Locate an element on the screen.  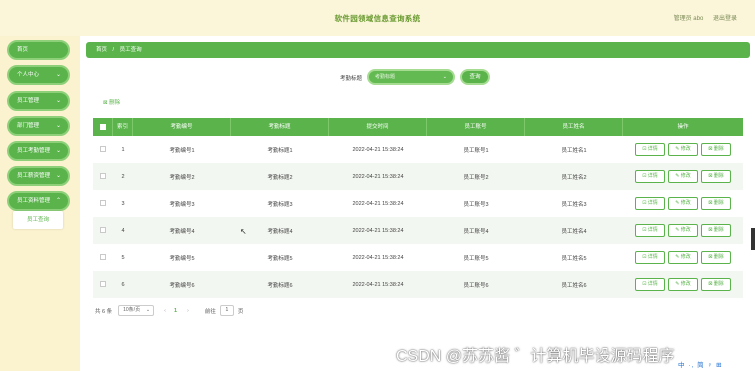
table-cell: 员工账号3 is located at coordinates (476, 204).